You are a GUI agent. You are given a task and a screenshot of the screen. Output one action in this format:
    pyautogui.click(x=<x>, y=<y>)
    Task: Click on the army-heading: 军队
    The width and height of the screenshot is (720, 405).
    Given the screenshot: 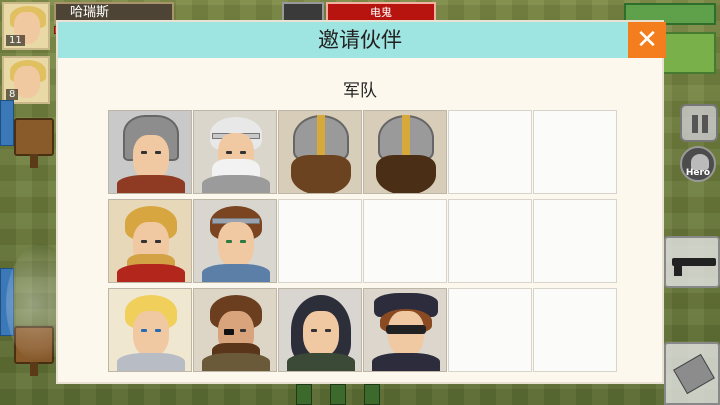 What is the action you would take?
    pyautogui.click(x=360, y=91)
    